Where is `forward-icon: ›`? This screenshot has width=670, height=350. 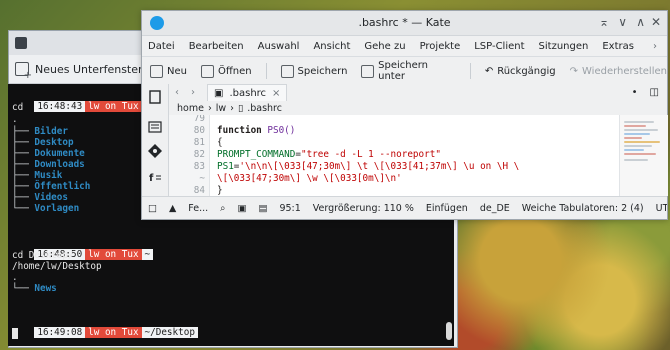
forward-icon: › is located at coordinates (193, 92).